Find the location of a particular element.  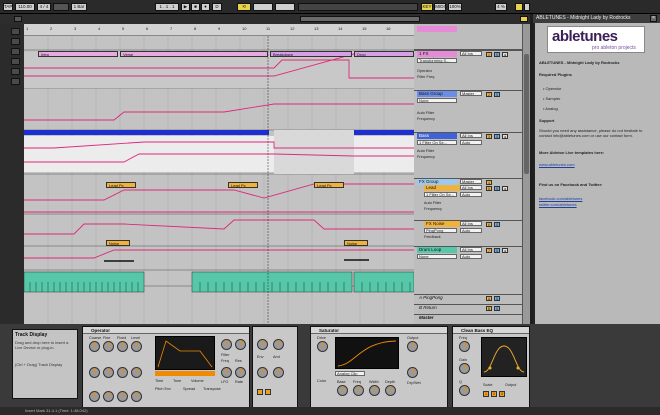

overdub-button: D is located at coordinates (217, 7).